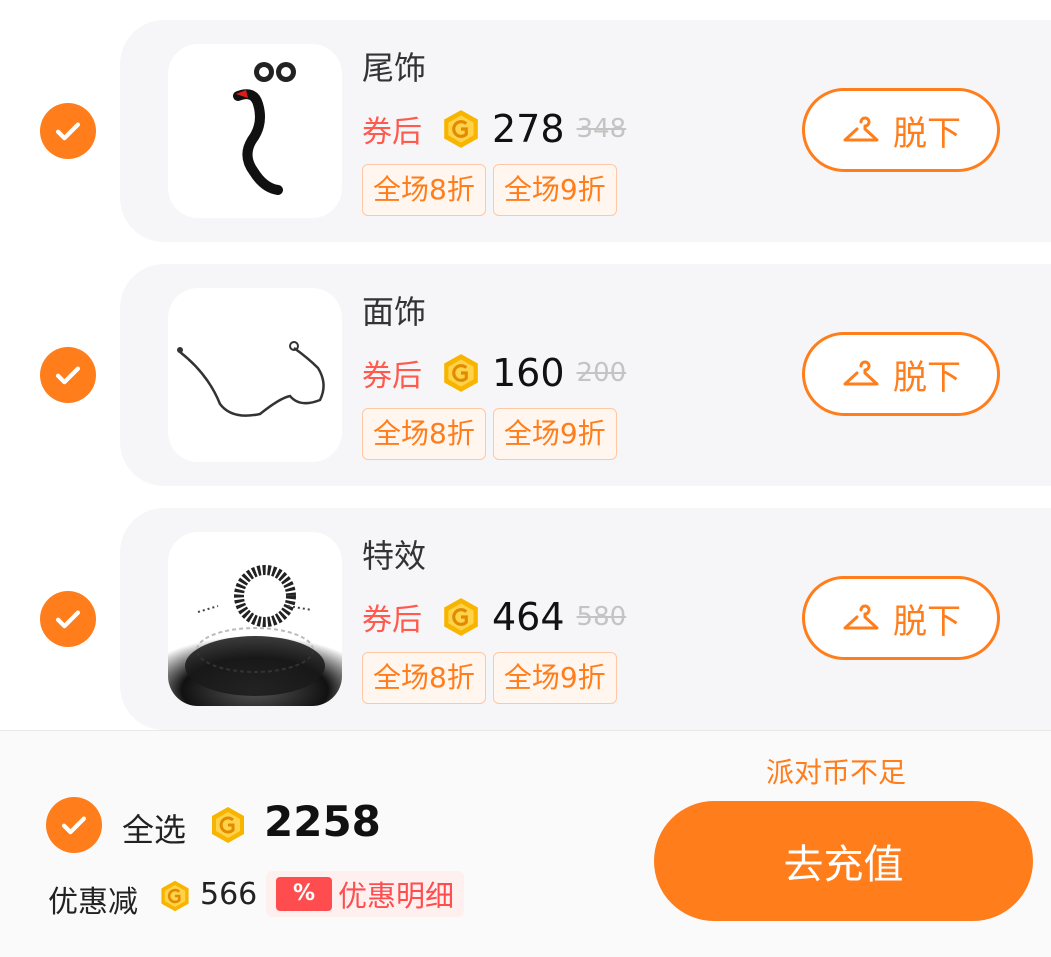  What do you see at coordinates (229, 894) in the screenshot?
I see `discount-value: 566` at bounding box center [229, 894].